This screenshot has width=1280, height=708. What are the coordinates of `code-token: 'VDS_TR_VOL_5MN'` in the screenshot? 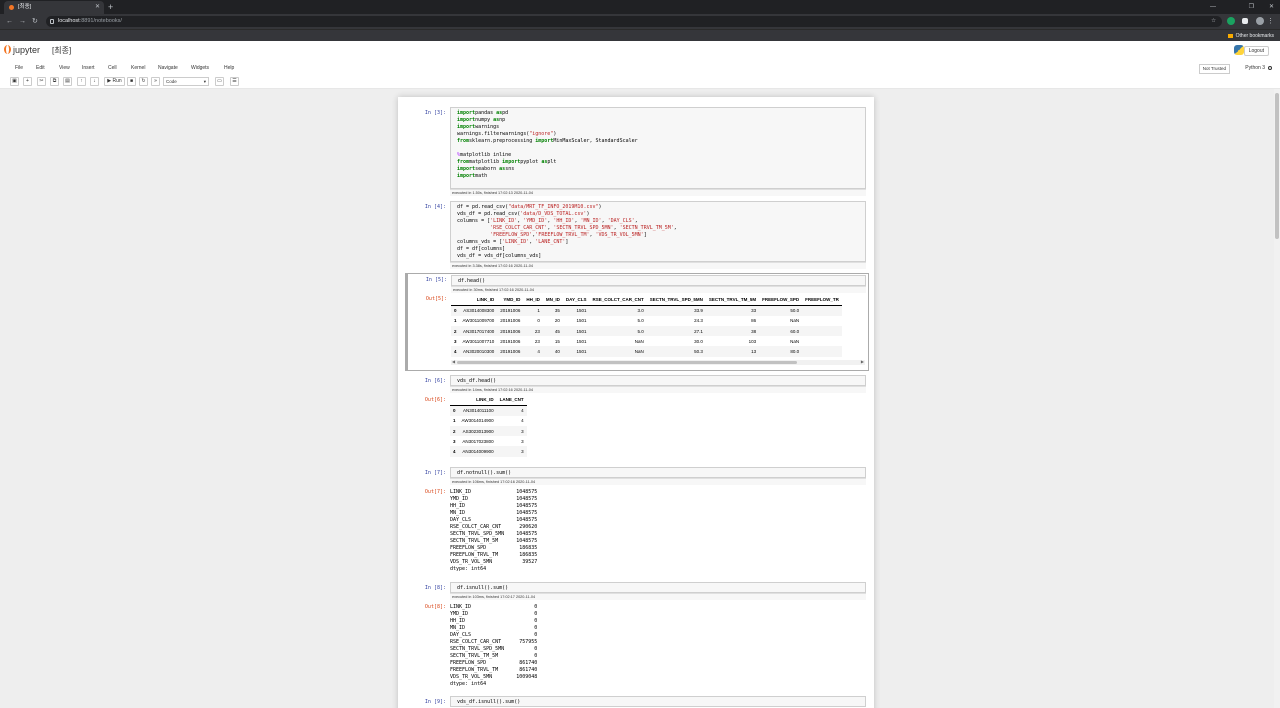 It's located at (619, 235).